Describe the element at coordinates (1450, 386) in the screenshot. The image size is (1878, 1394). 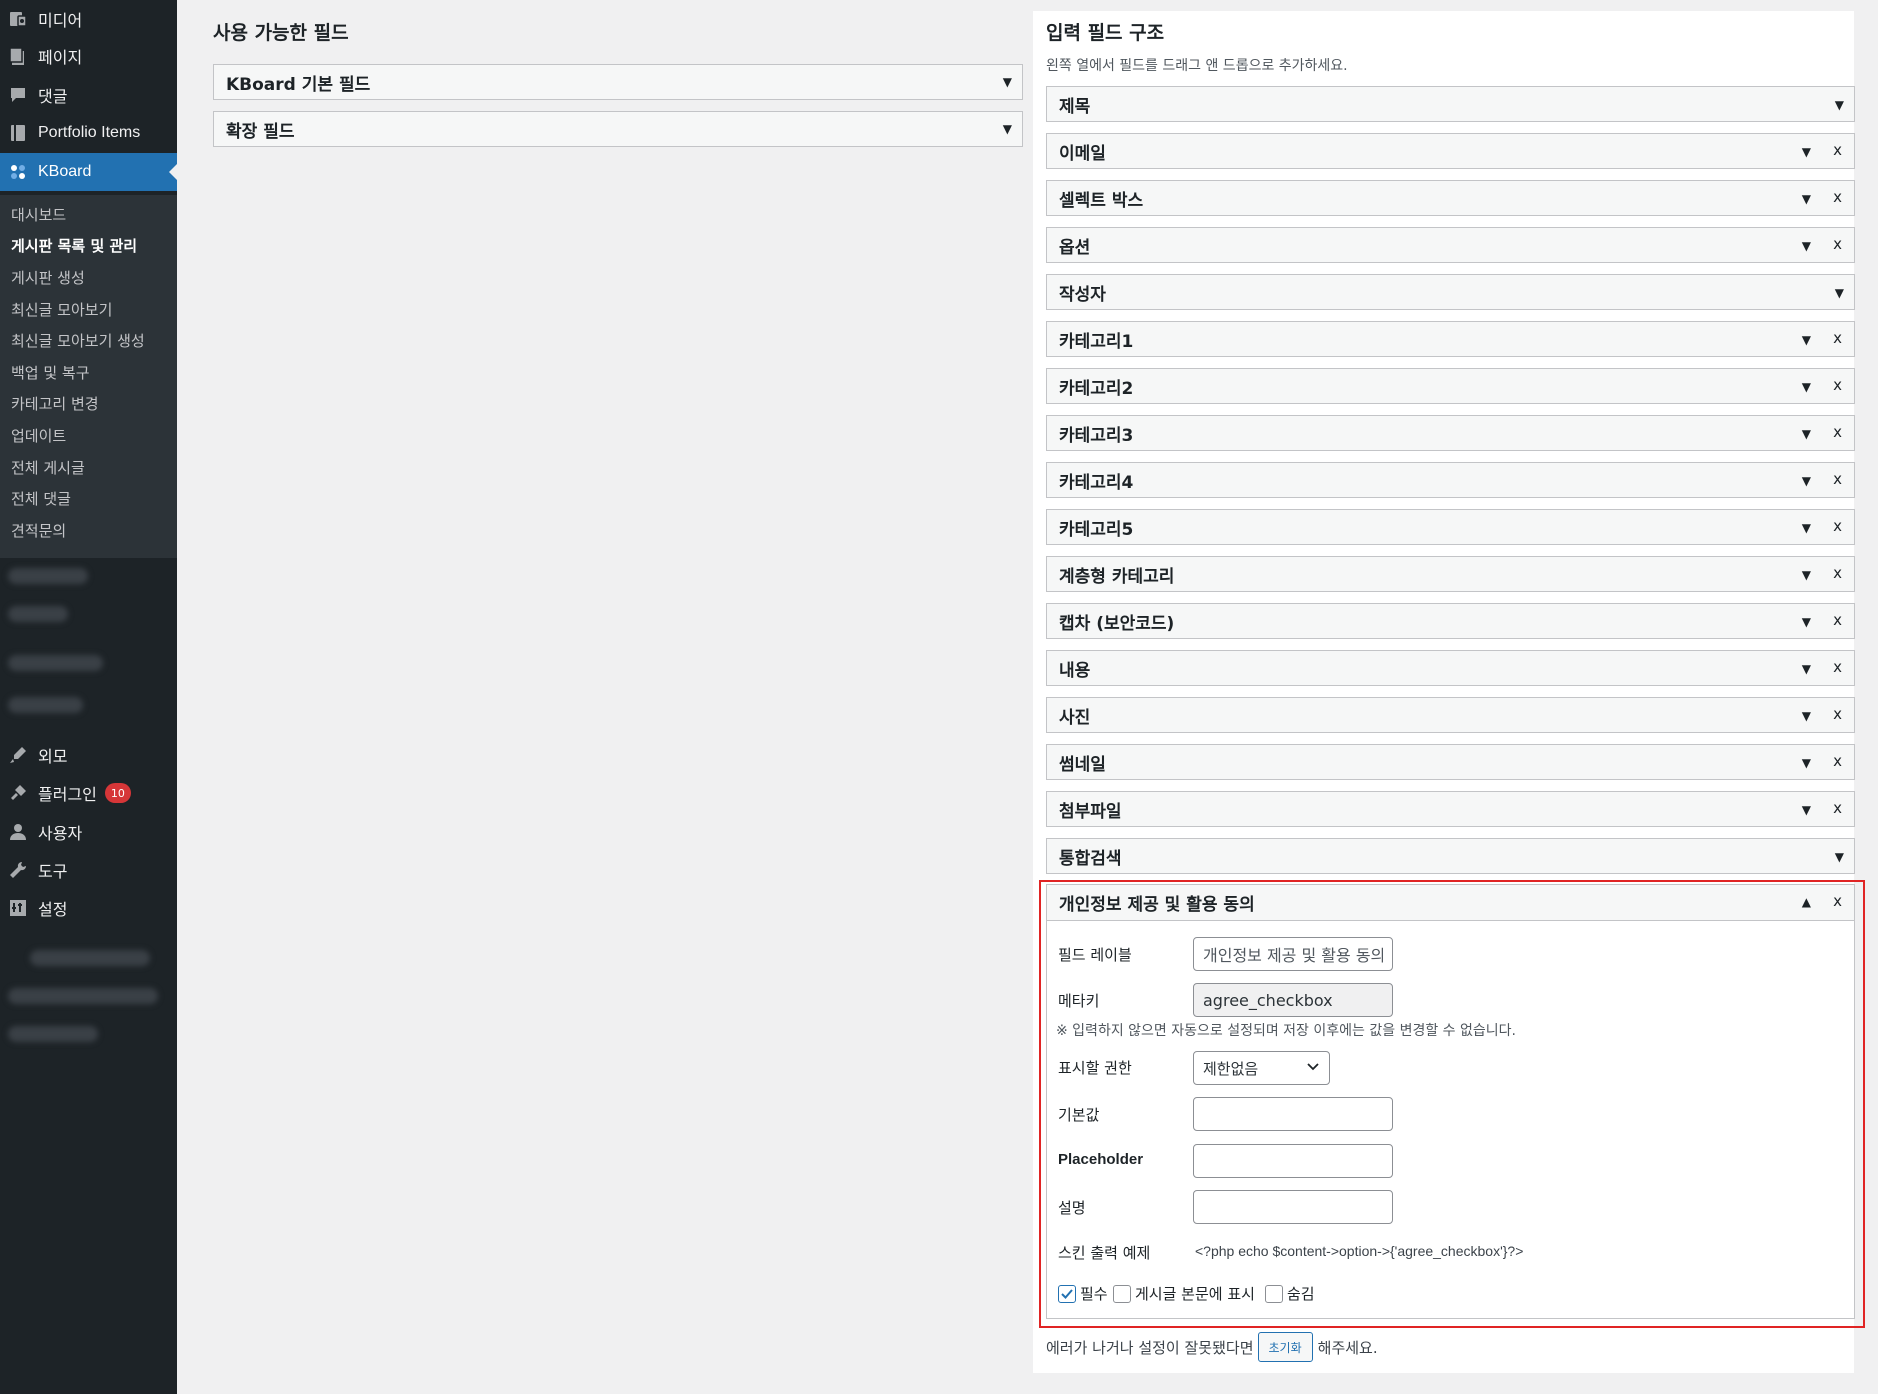
I see `structure-field-row: 카테고리2 ▼ x` at that location.